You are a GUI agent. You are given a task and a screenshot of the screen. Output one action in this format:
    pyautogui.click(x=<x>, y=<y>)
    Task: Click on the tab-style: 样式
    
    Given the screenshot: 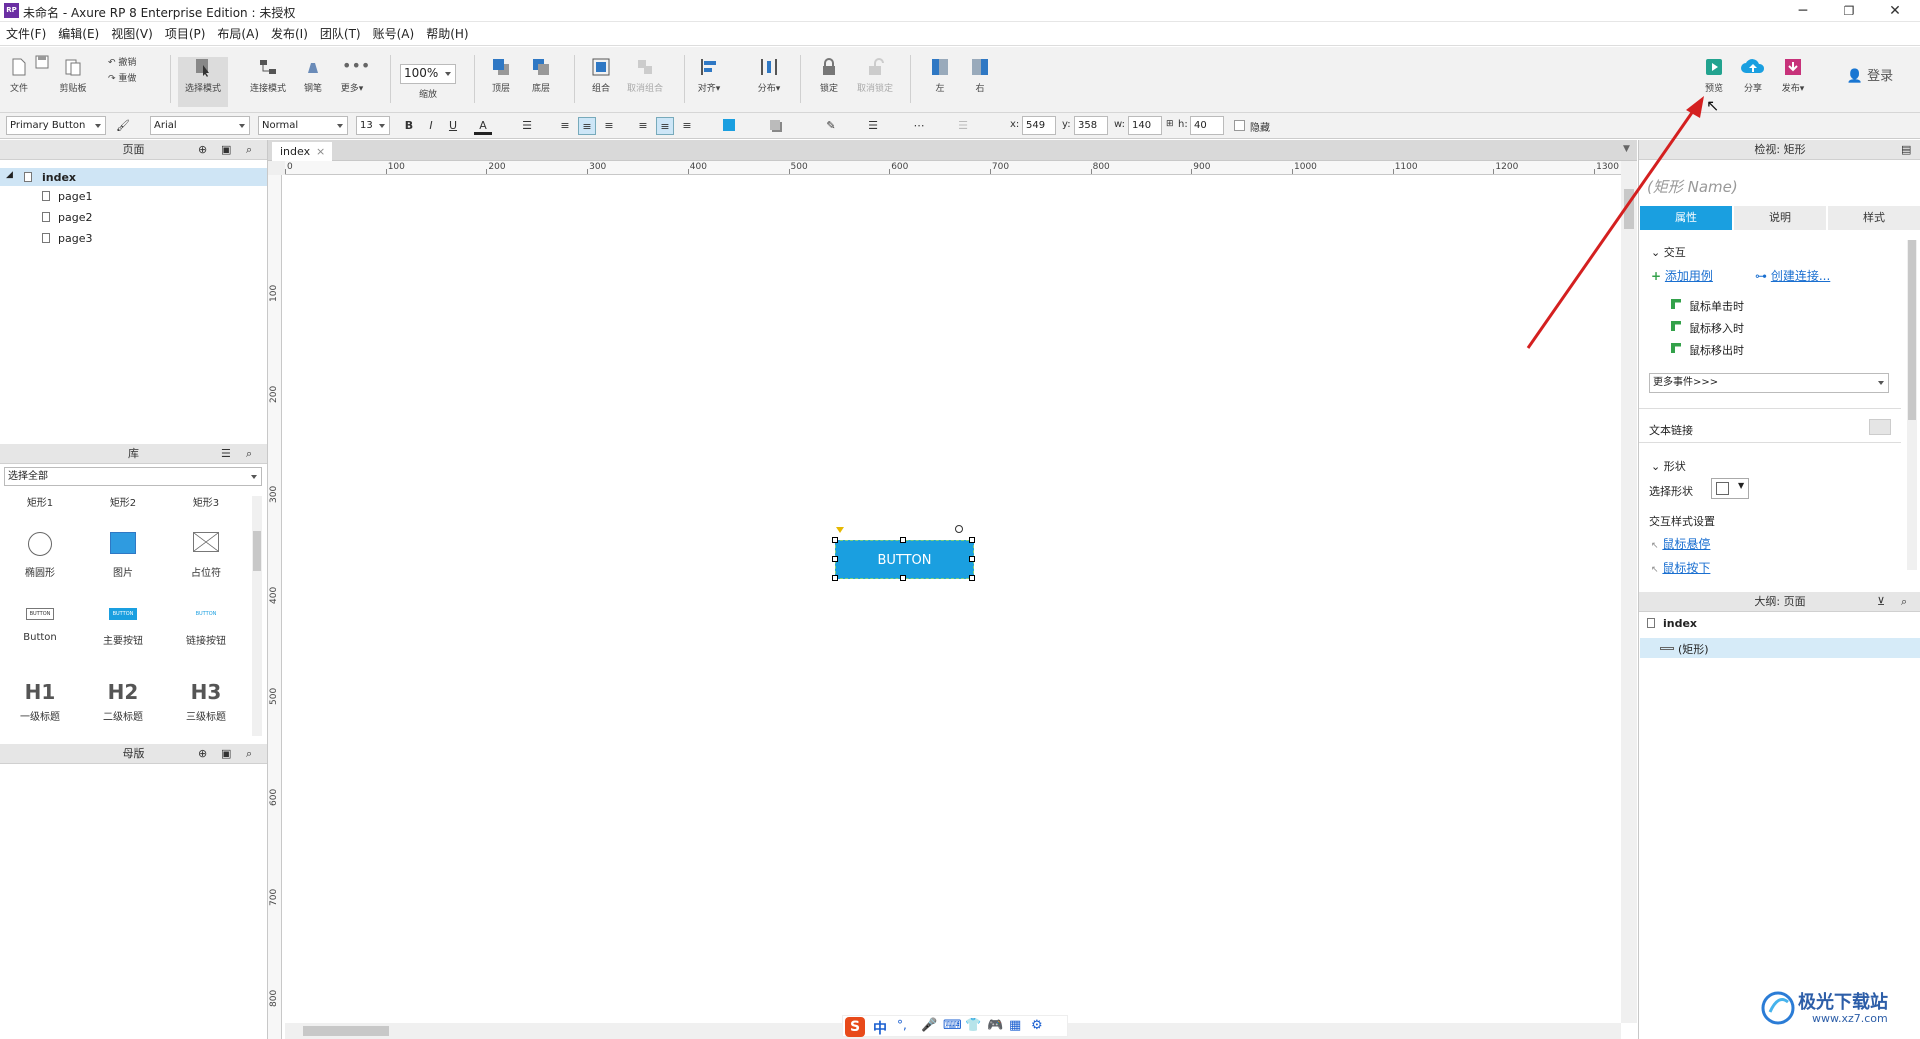 What is the action you would take?
    pyautogui.click(x=1874, y=218)
    